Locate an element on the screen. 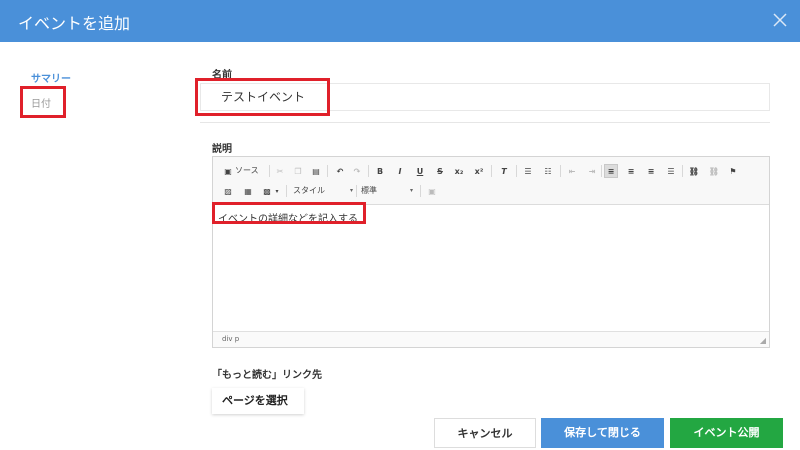 The height and width of the screenshot is (450, 800). editor-status-bar: div p ◢ is located at coordinates (491, 339).